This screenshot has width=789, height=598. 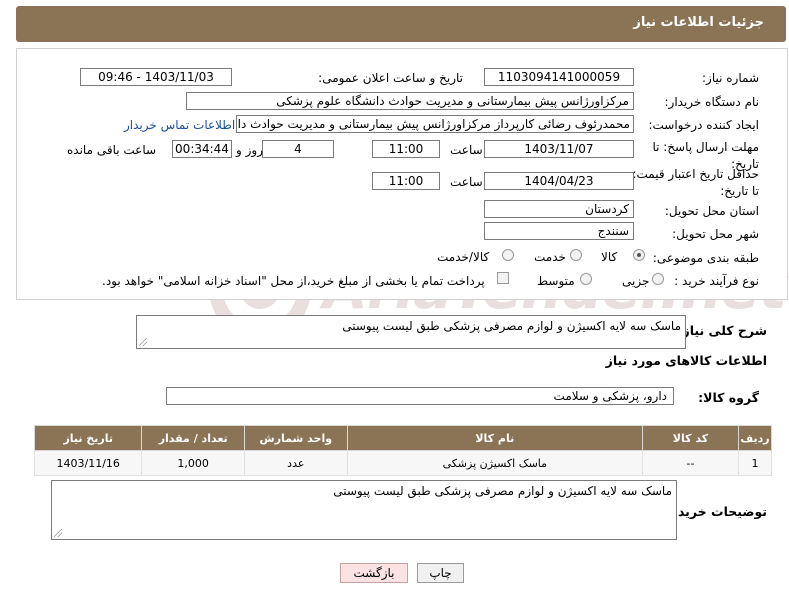 What do you see at coordinates (658, 279) in the screenshot?
I see `purchase-minor-radio` at bounding box center [658, 279].